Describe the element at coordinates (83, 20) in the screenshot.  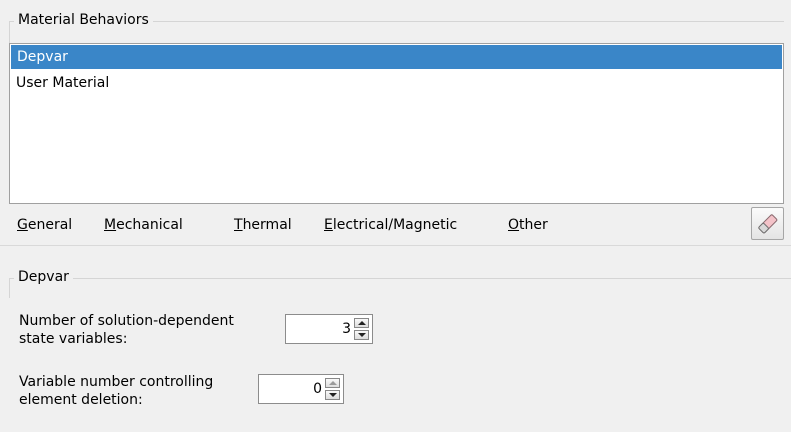
I see `material-behaviors-title: Material Behaviors` at that location.